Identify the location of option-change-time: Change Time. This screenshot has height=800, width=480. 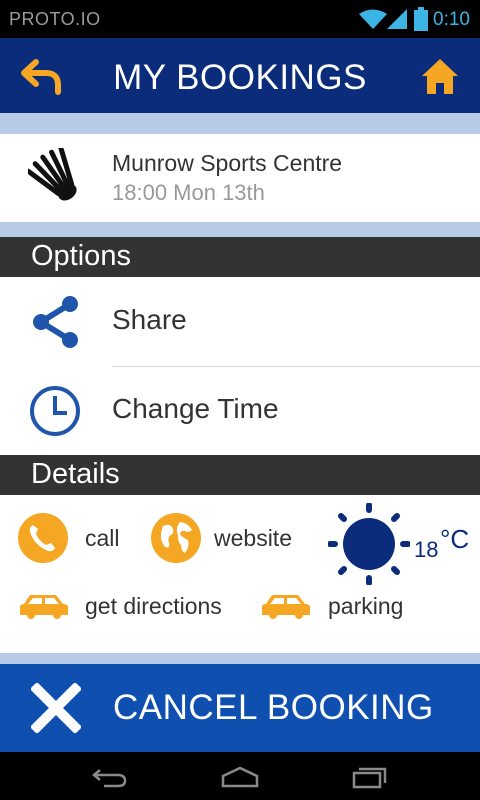
(240, 411).